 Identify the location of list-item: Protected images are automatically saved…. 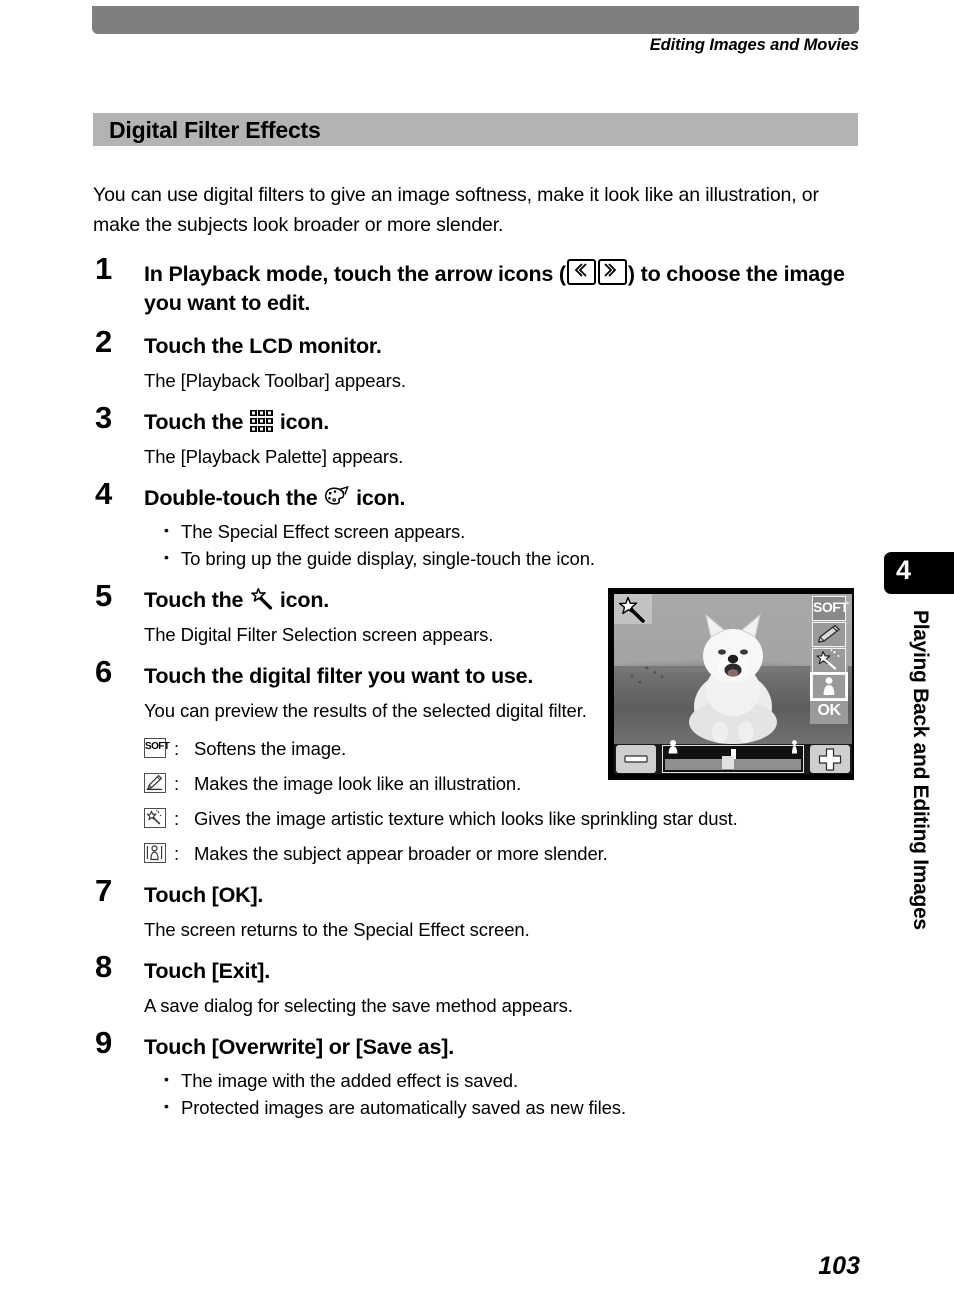
(511, 1107).